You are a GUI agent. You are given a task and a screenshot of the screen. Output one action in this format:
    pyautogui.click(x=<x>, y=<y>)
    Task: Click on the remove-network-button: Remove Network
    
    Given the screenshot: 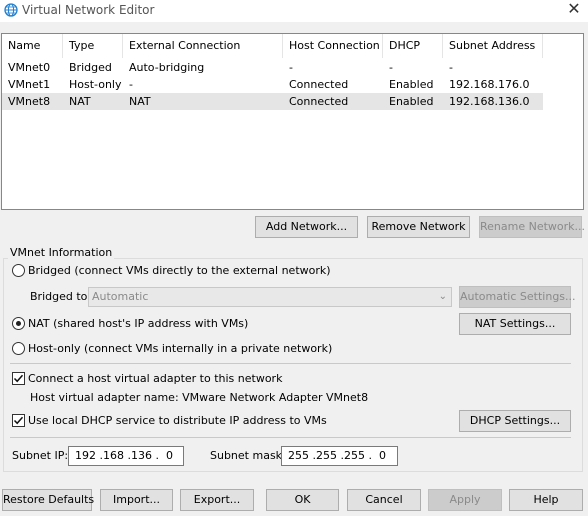 What is the action you would take?
    pyautogui.click(x=418, y=227)
    